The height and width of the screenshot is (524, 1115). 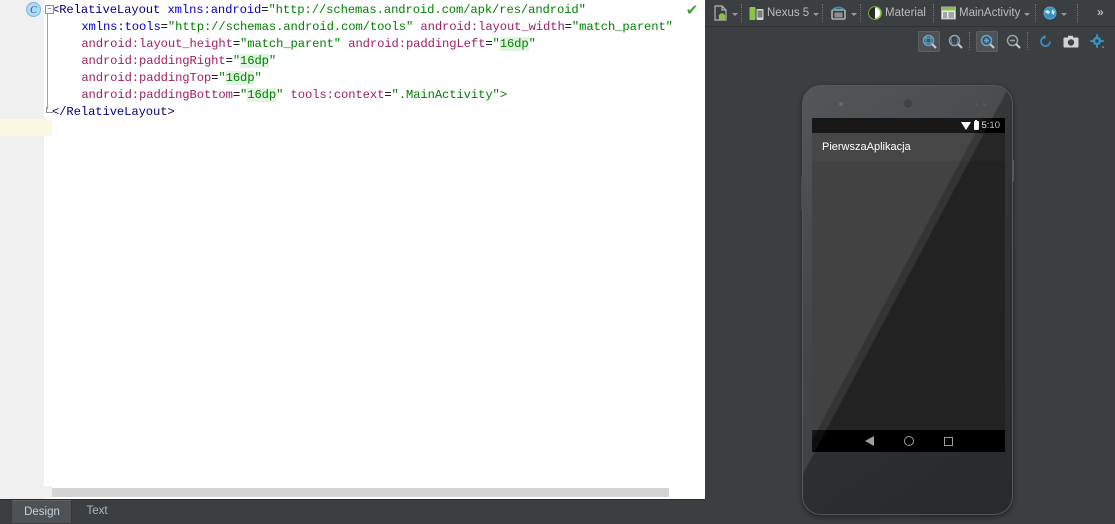 I want to click on svg-text: 1:1, so click(x=954, y=41).